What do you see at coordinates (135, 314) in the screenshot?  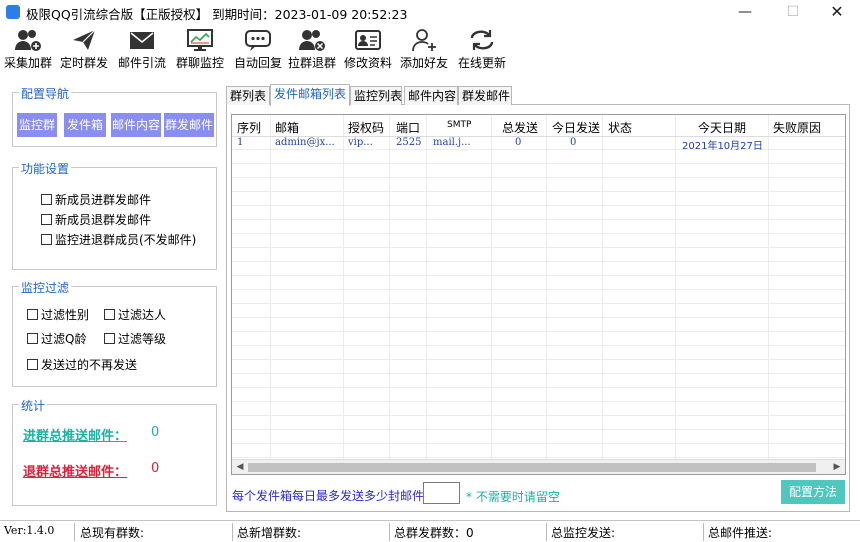 I see `checkbox-filter-talent: 过滤达人` at bounding box center [135, 314].